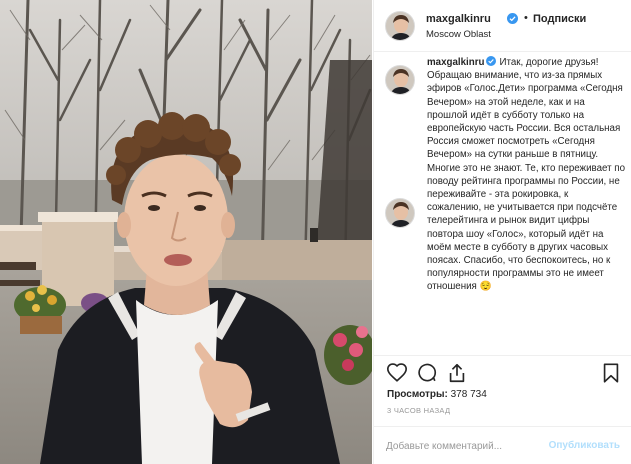 This screenshot has width=631, height=464. What do you see at coordinates (417, 394) in the screenshot?
I see `views-label: Просмотры:` at bounding box center [417, 394].